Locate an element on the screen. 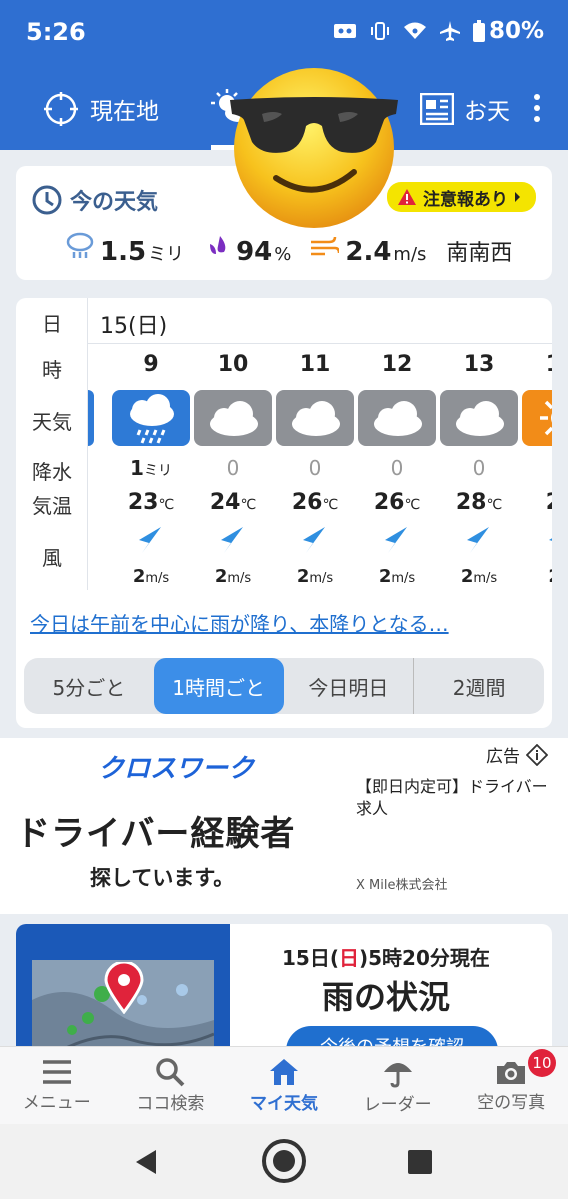  chevron-right-icon is located at coordinates (517, 197).